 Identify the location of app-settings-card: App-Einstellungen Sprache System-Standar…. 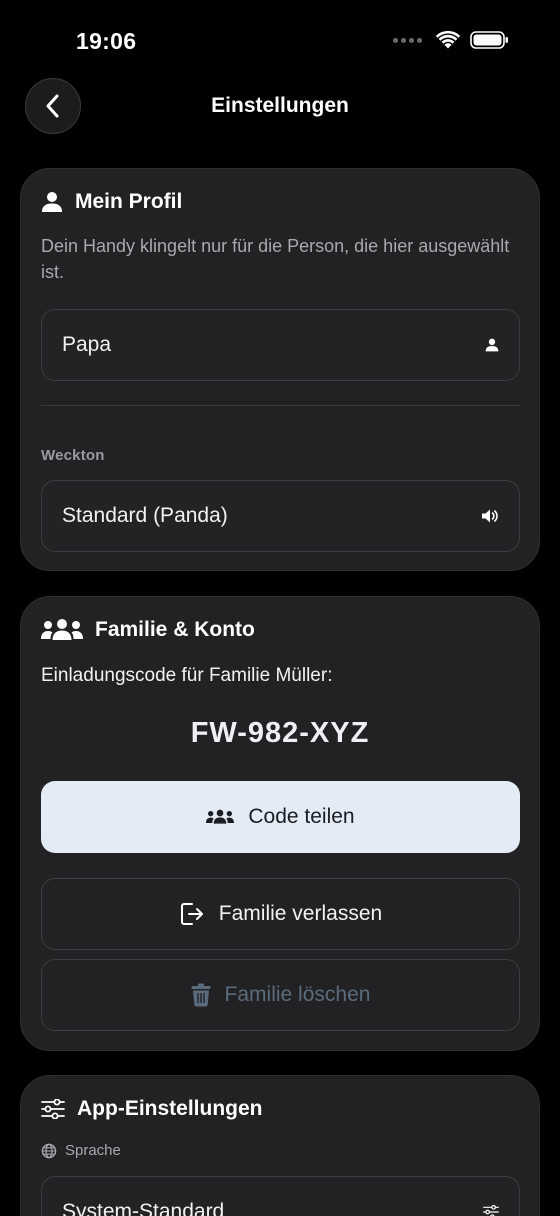
(280, 1145).